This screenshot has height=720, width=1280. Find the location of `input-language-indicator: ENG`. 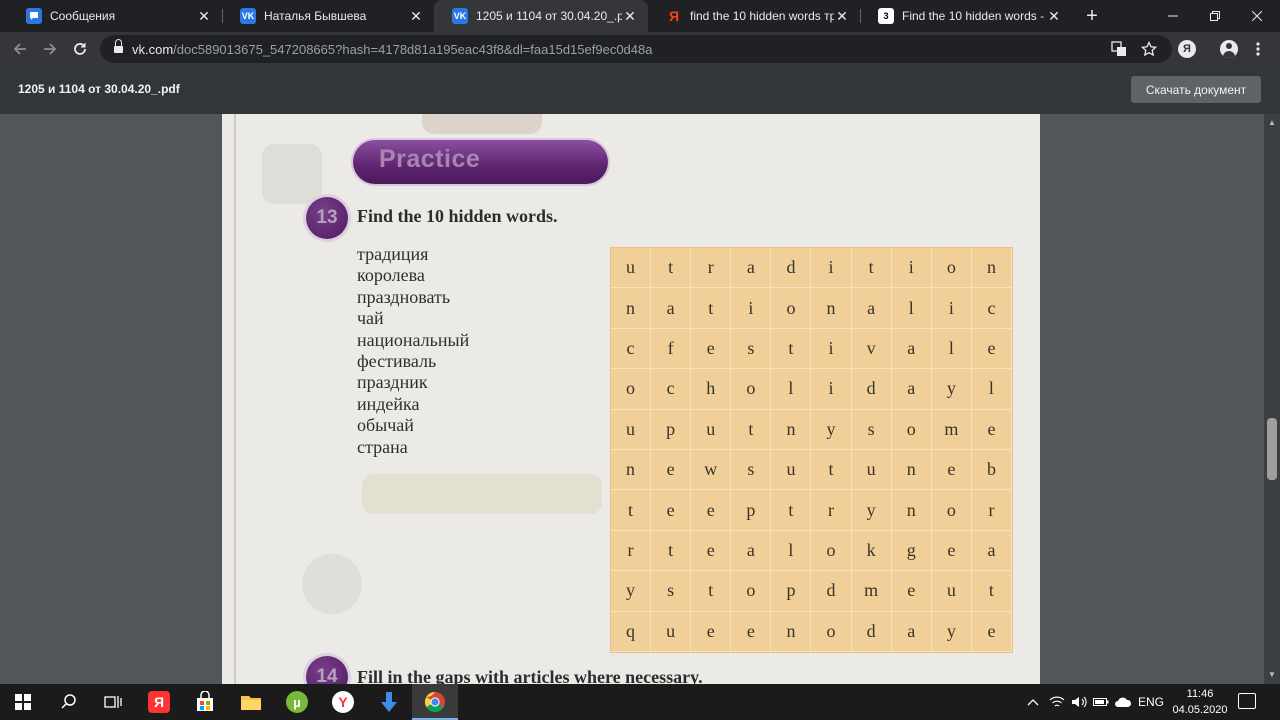

input-language-indicator: ENG is located at coordinates (1151, 702).